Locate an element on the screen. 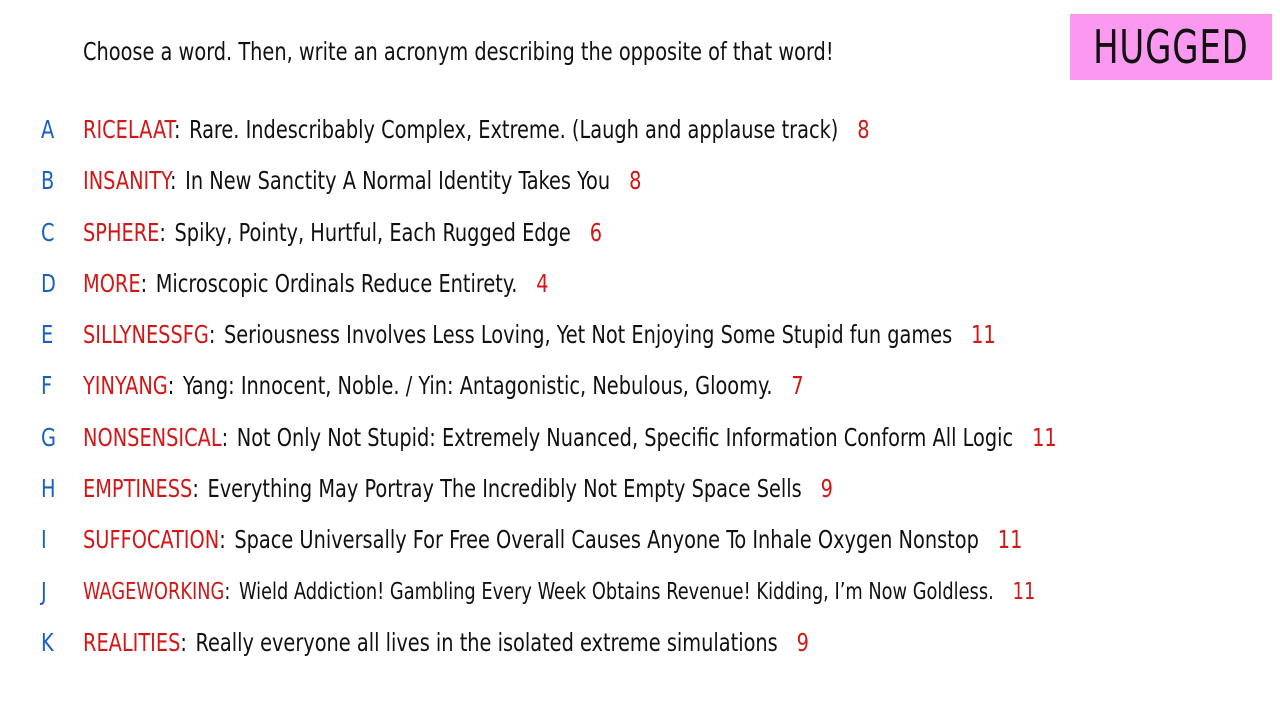  entry-letter: I is located at coordinates (44, 540).